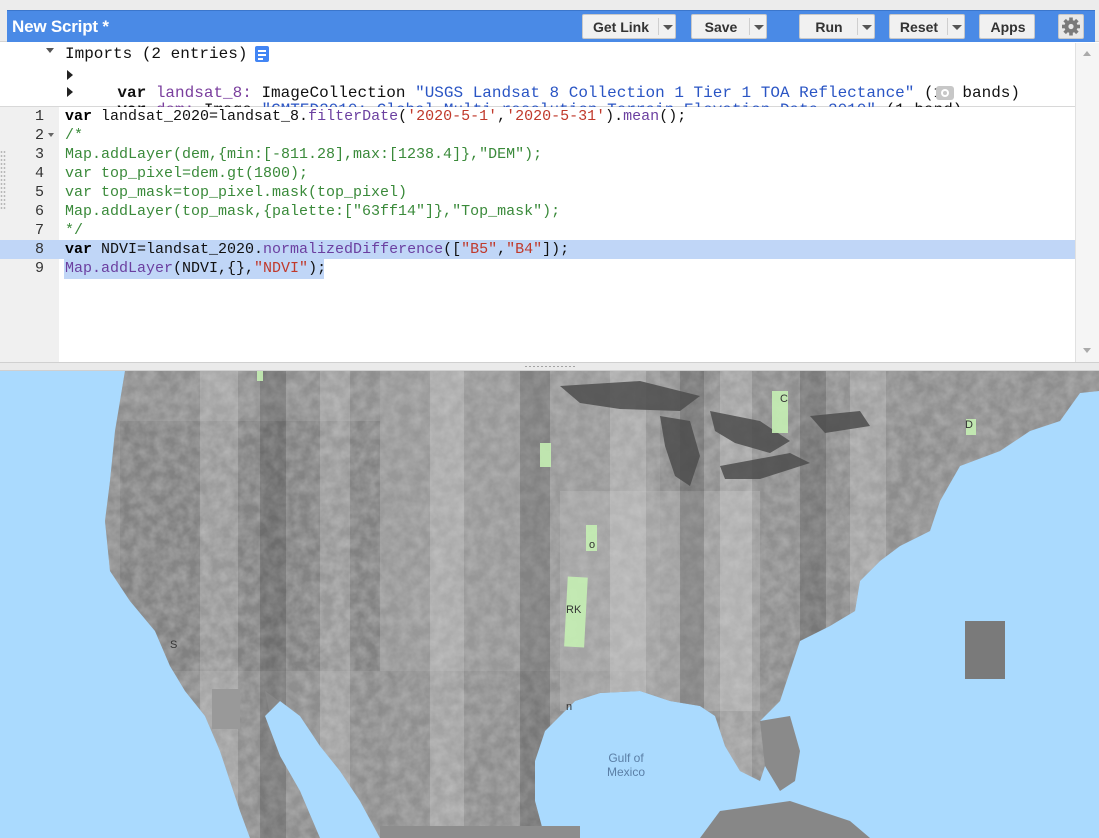 This screenshot has height=838, width=1099. Describe the element at coordinates (969, 425) in the screenshot. I see `map-label: D` at that location.